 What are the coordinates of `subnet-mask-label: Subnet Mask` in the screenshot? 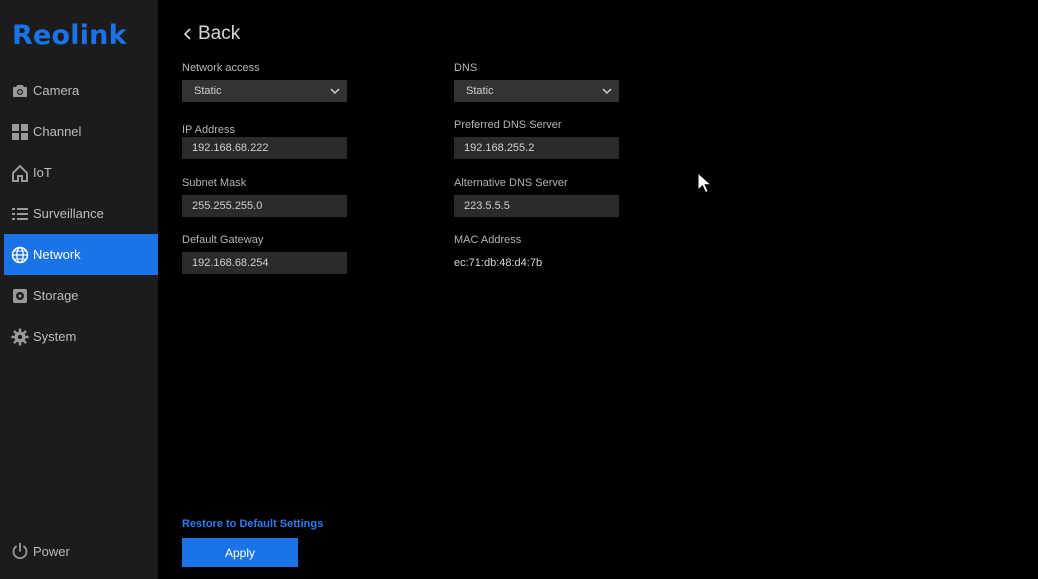 It's located at (214, 183).